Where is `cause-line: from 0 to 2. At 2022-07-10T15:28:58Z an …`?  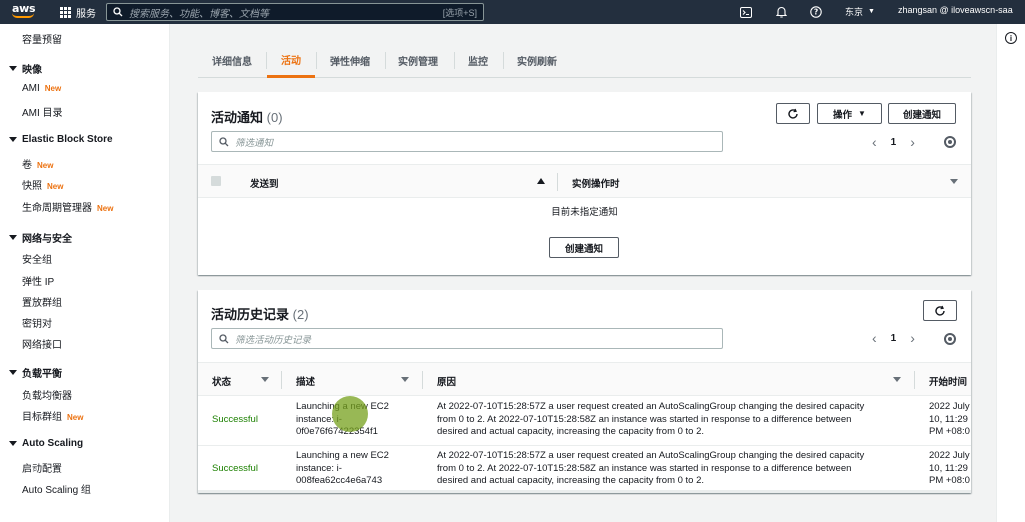
cause-line: from 0 to 2. At 2022-07-10T15:28:58Z an … is located at coordinates (644, 468).